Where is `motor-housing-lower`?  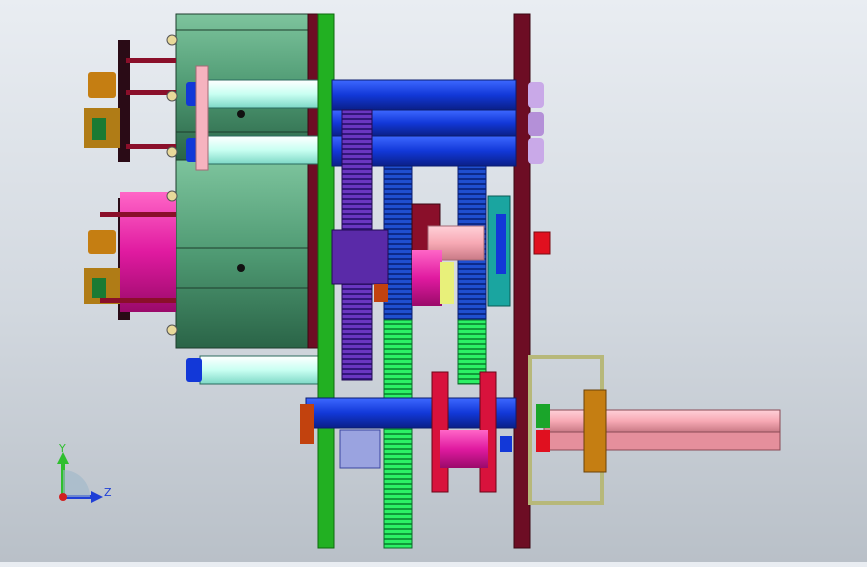
motor-housing-lower is located at coordinates (242, 254).